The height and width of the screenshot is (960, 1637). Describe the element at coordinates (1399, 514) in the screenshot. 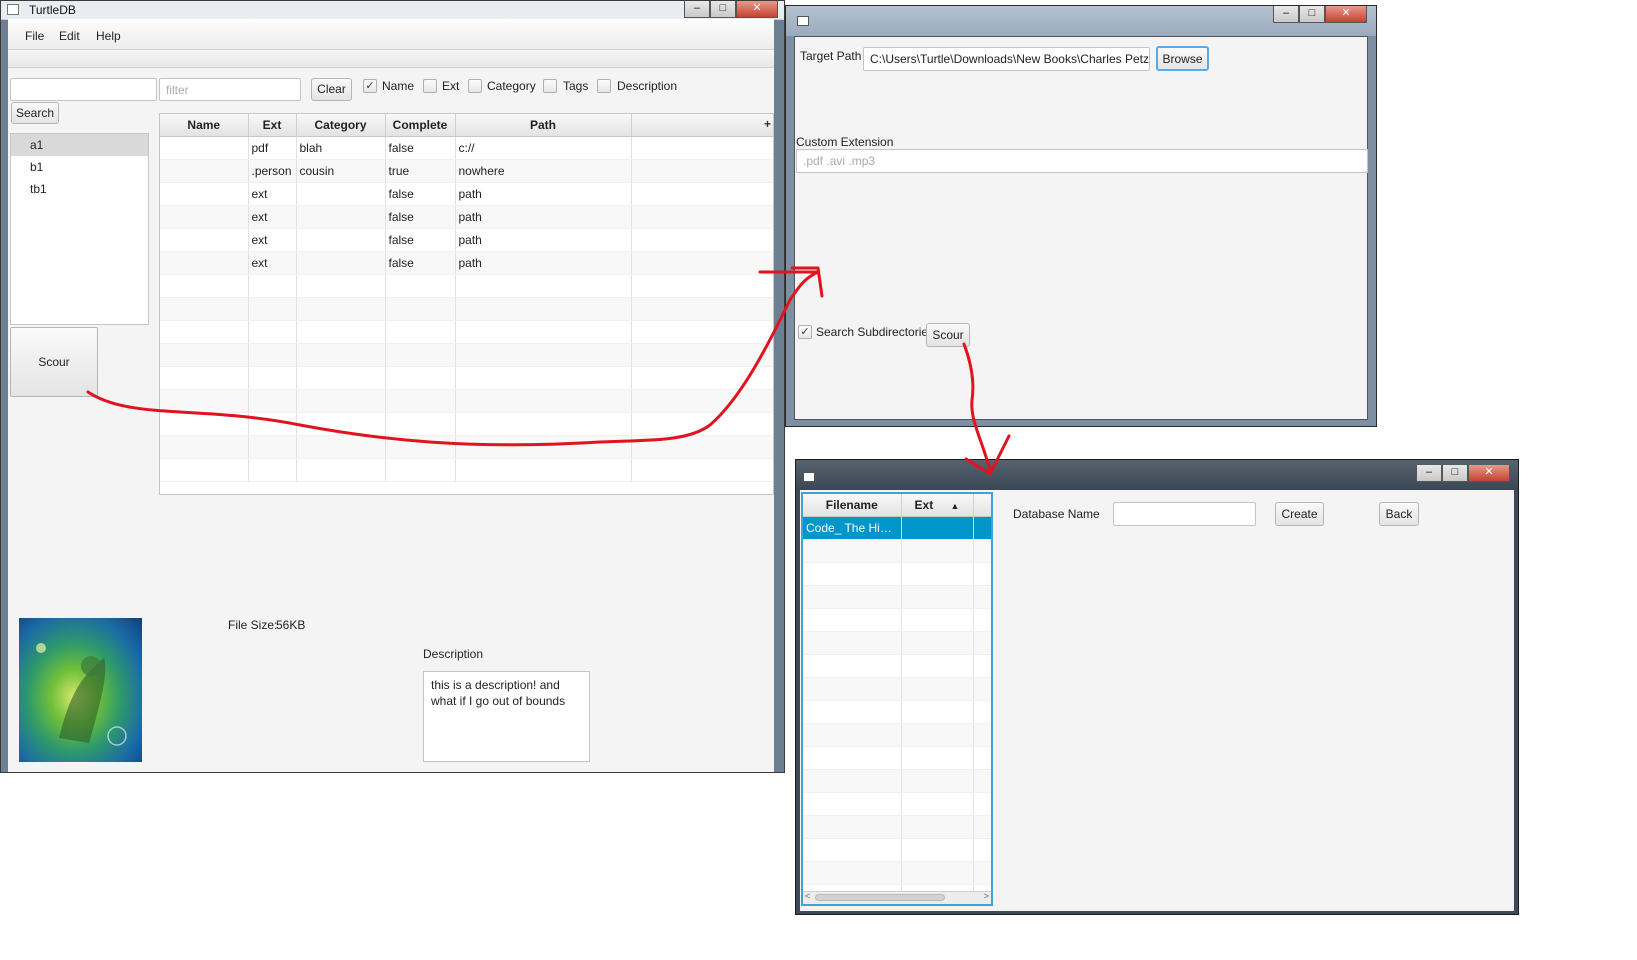

I see `back-button: Back` at that location.